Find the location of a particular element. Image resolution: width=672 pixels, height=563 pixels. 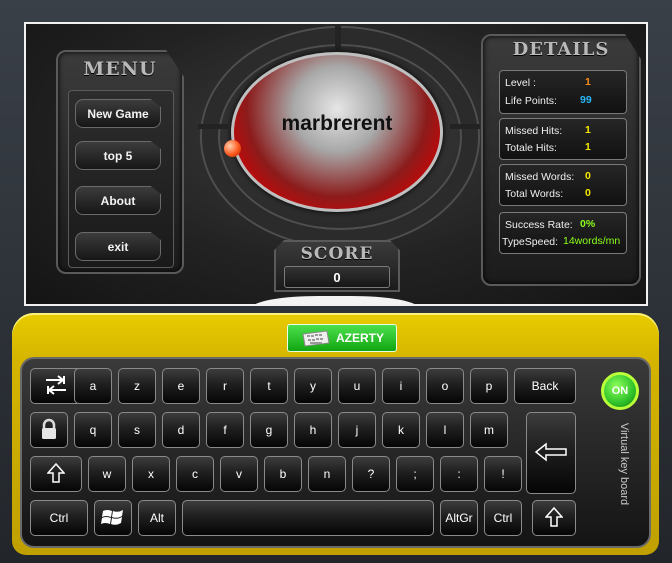

type-speed-value: 14words/mn is located at coordinates (592, 241).